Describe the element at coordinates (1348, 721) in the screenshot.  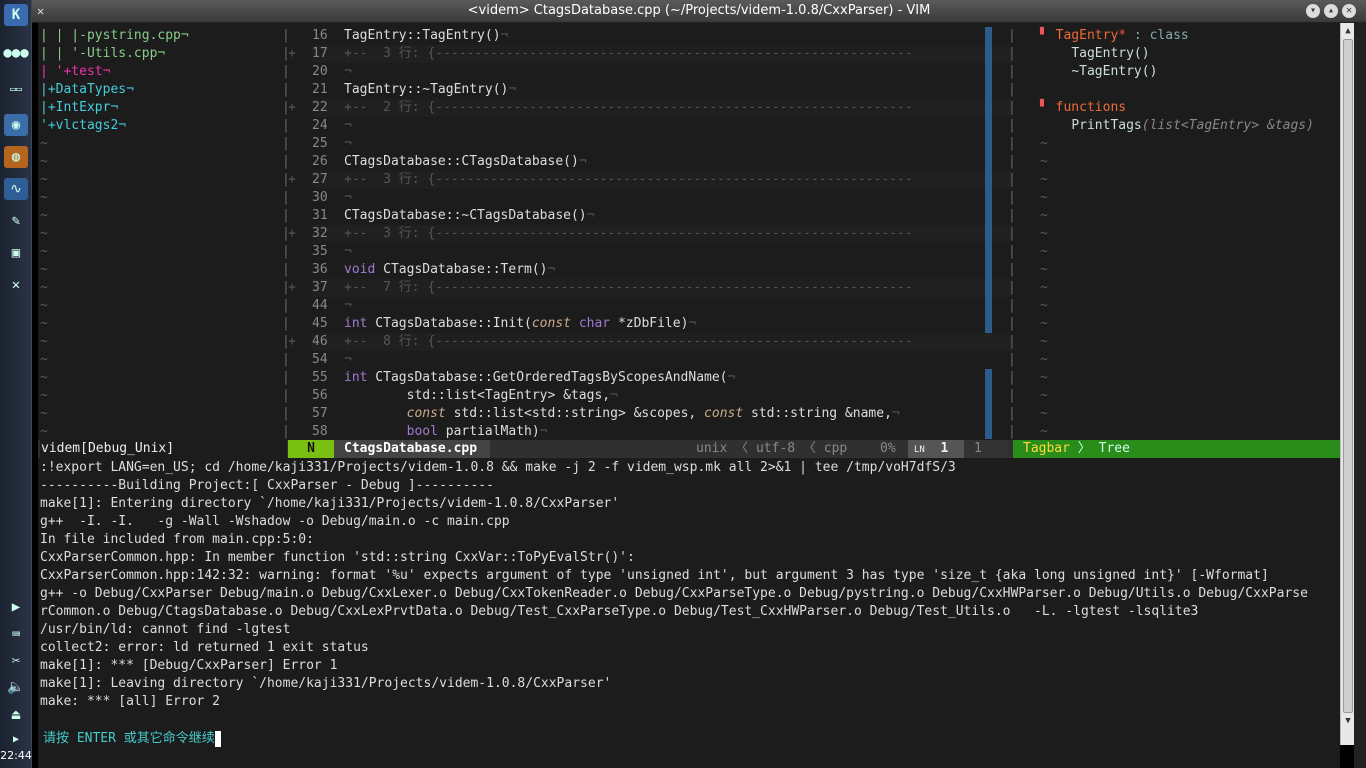
I see `scroll-down-icon: ▼` at that location.